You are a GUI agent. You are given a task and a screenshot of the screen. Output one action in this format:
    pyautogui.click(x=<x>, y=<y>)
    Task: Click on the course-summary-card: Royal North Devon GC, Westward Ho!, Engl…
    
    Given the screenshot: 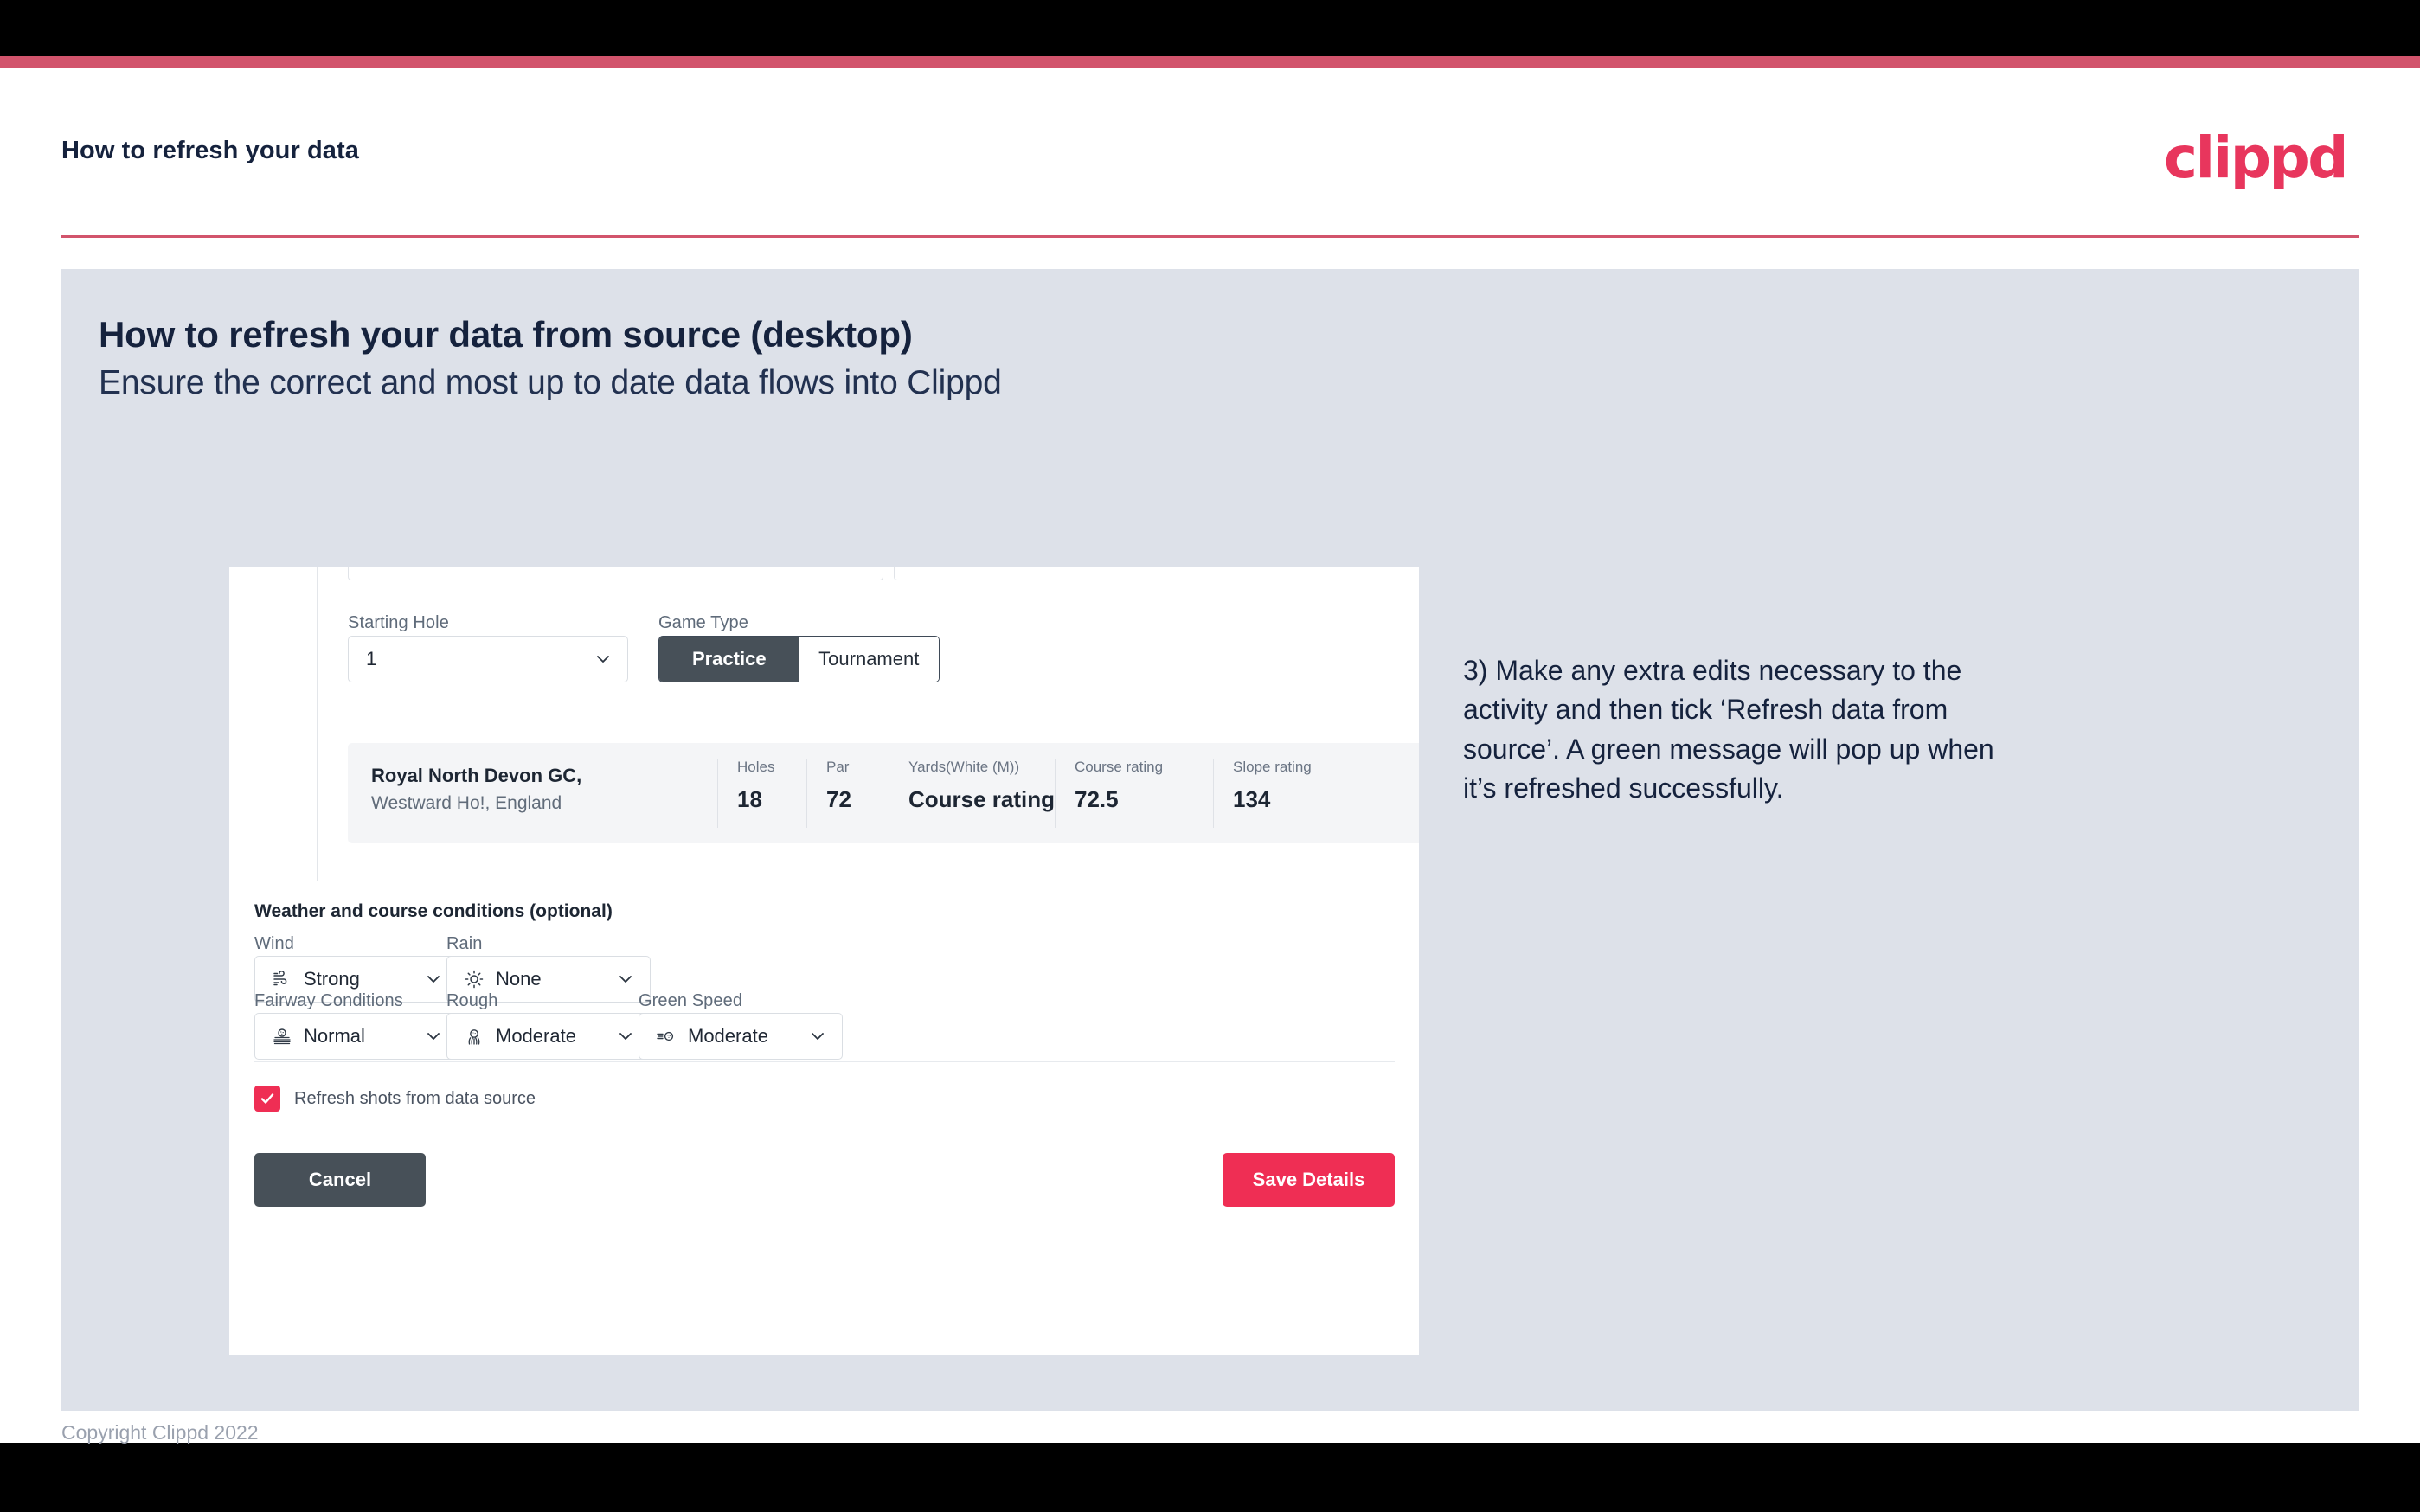 What is the action you would take?
    pyautogui.click(x=883, y=793)
    